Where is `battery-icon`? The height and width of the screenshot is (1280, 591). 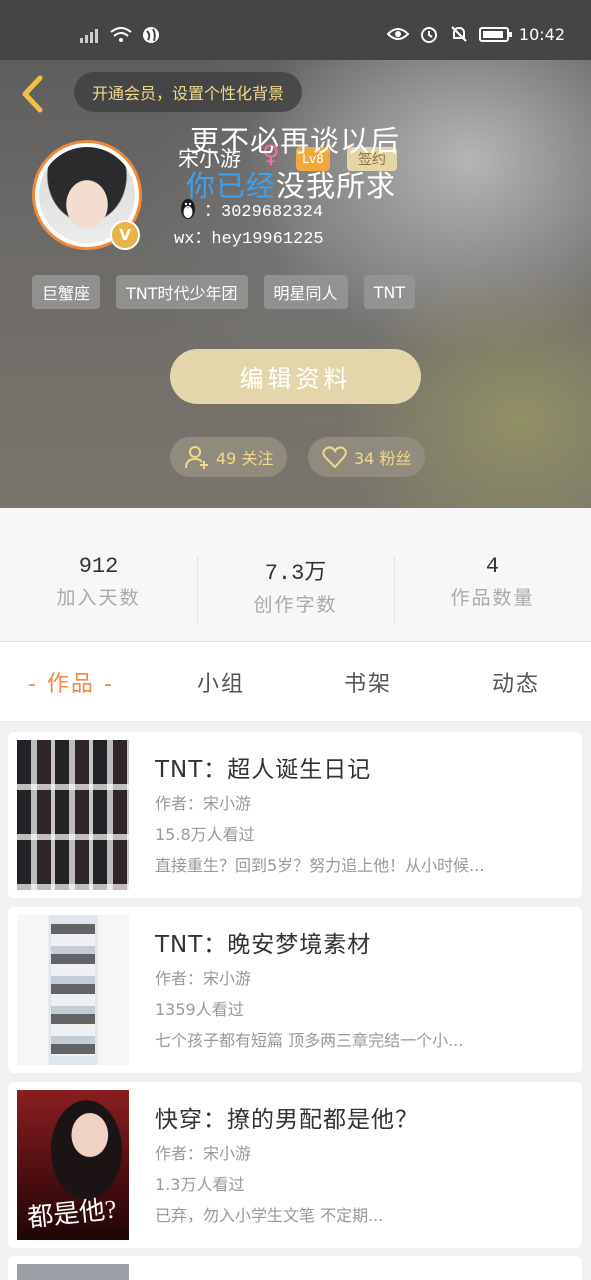
battery-icon is located at coordinates (495, 34).